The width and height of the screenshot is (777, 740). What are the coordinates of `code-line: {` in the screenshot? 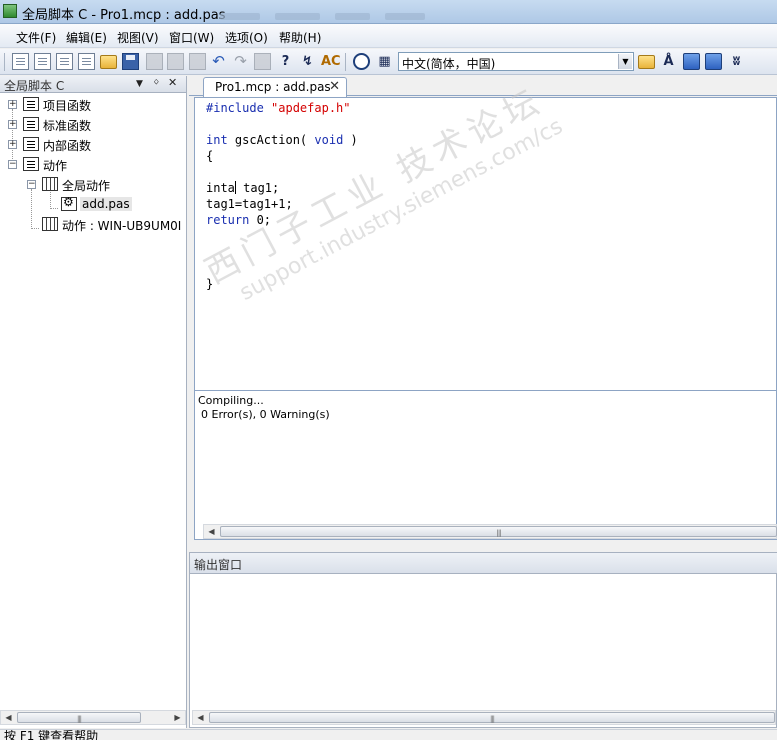 It's located at (210, 156).